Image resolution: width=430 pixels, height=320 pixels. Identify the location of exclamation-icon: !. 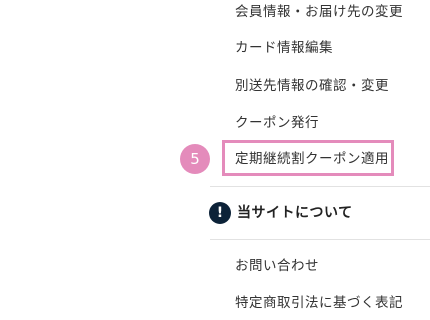
(220, 213).